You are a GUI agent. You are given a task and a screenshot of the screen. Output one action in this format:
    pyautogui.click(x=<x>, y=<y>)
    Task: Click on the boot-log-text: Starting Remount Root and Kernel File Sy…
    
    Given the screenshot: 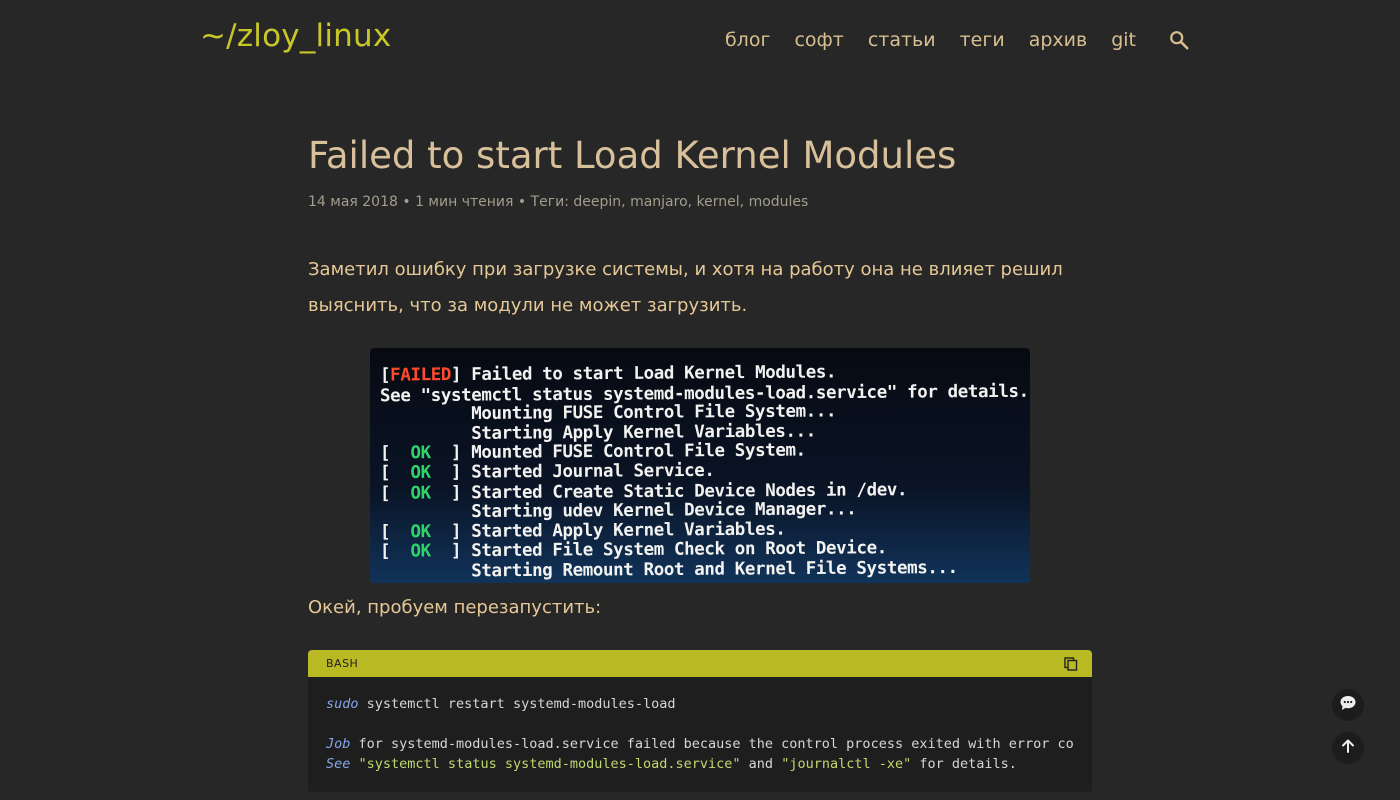 What is the action you would take?
    pyautogui.click(x=668, y=570)
    